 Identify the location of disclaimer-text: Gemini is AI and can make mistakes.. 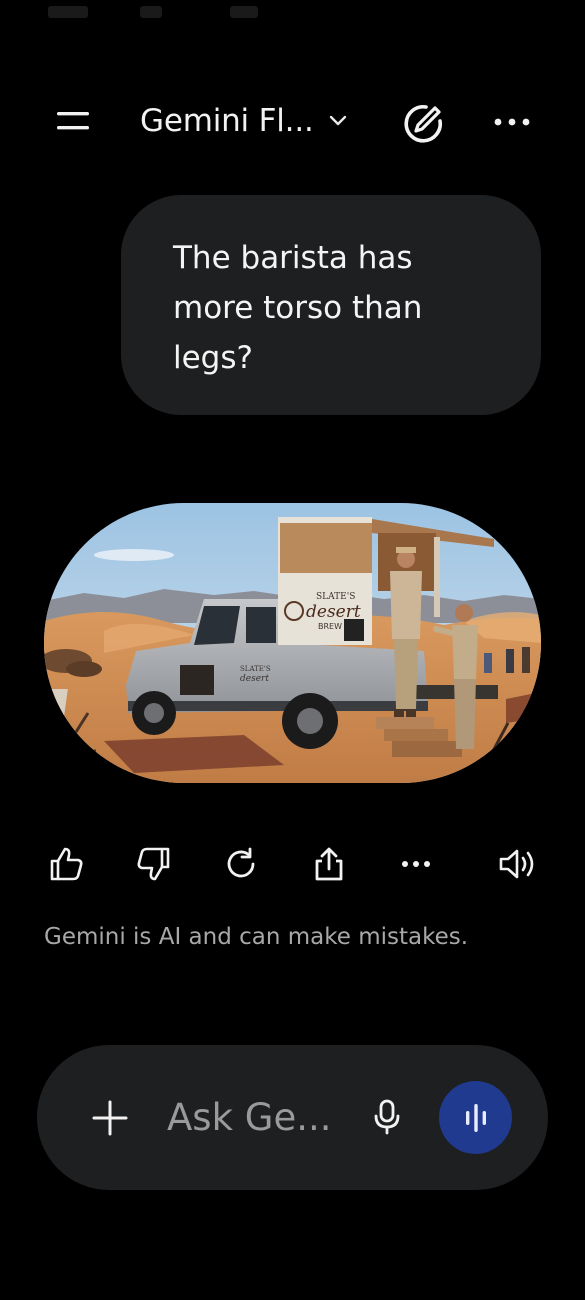
(256, 937).